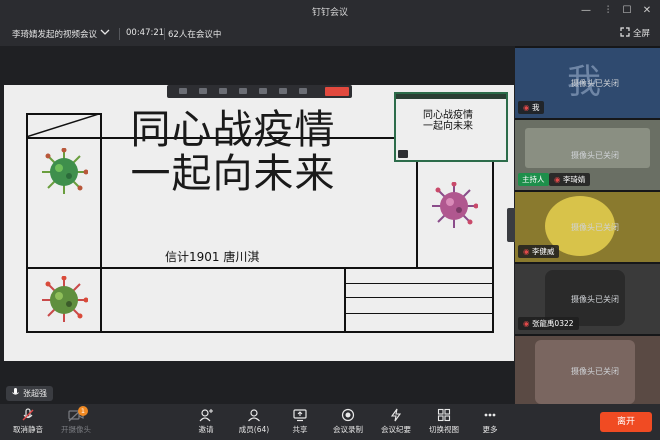 This screenshot has width=660, height=440. I want to click on slide-corner-diagonal, so click(64, 125).